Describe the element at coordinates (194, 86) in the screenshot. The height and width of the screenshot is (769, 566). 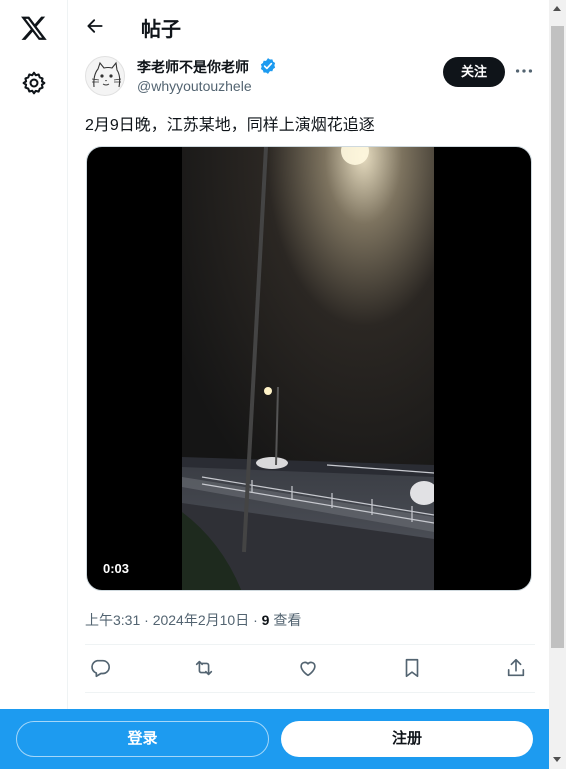
I see `author-handle: @whyyoutouzhele` at that location.